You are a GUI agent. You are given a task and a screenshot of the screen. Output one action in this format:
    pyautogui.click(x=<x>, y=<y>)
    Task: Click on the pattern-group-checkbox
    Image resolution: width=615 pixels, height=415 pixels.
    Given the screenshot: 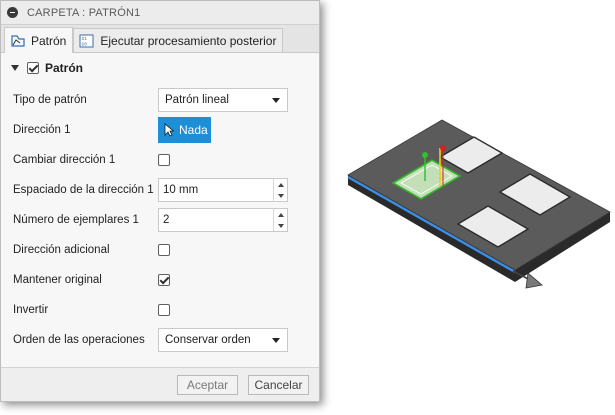 What is the action you would take?
    pyautogui.click(x=33, y=68)
    